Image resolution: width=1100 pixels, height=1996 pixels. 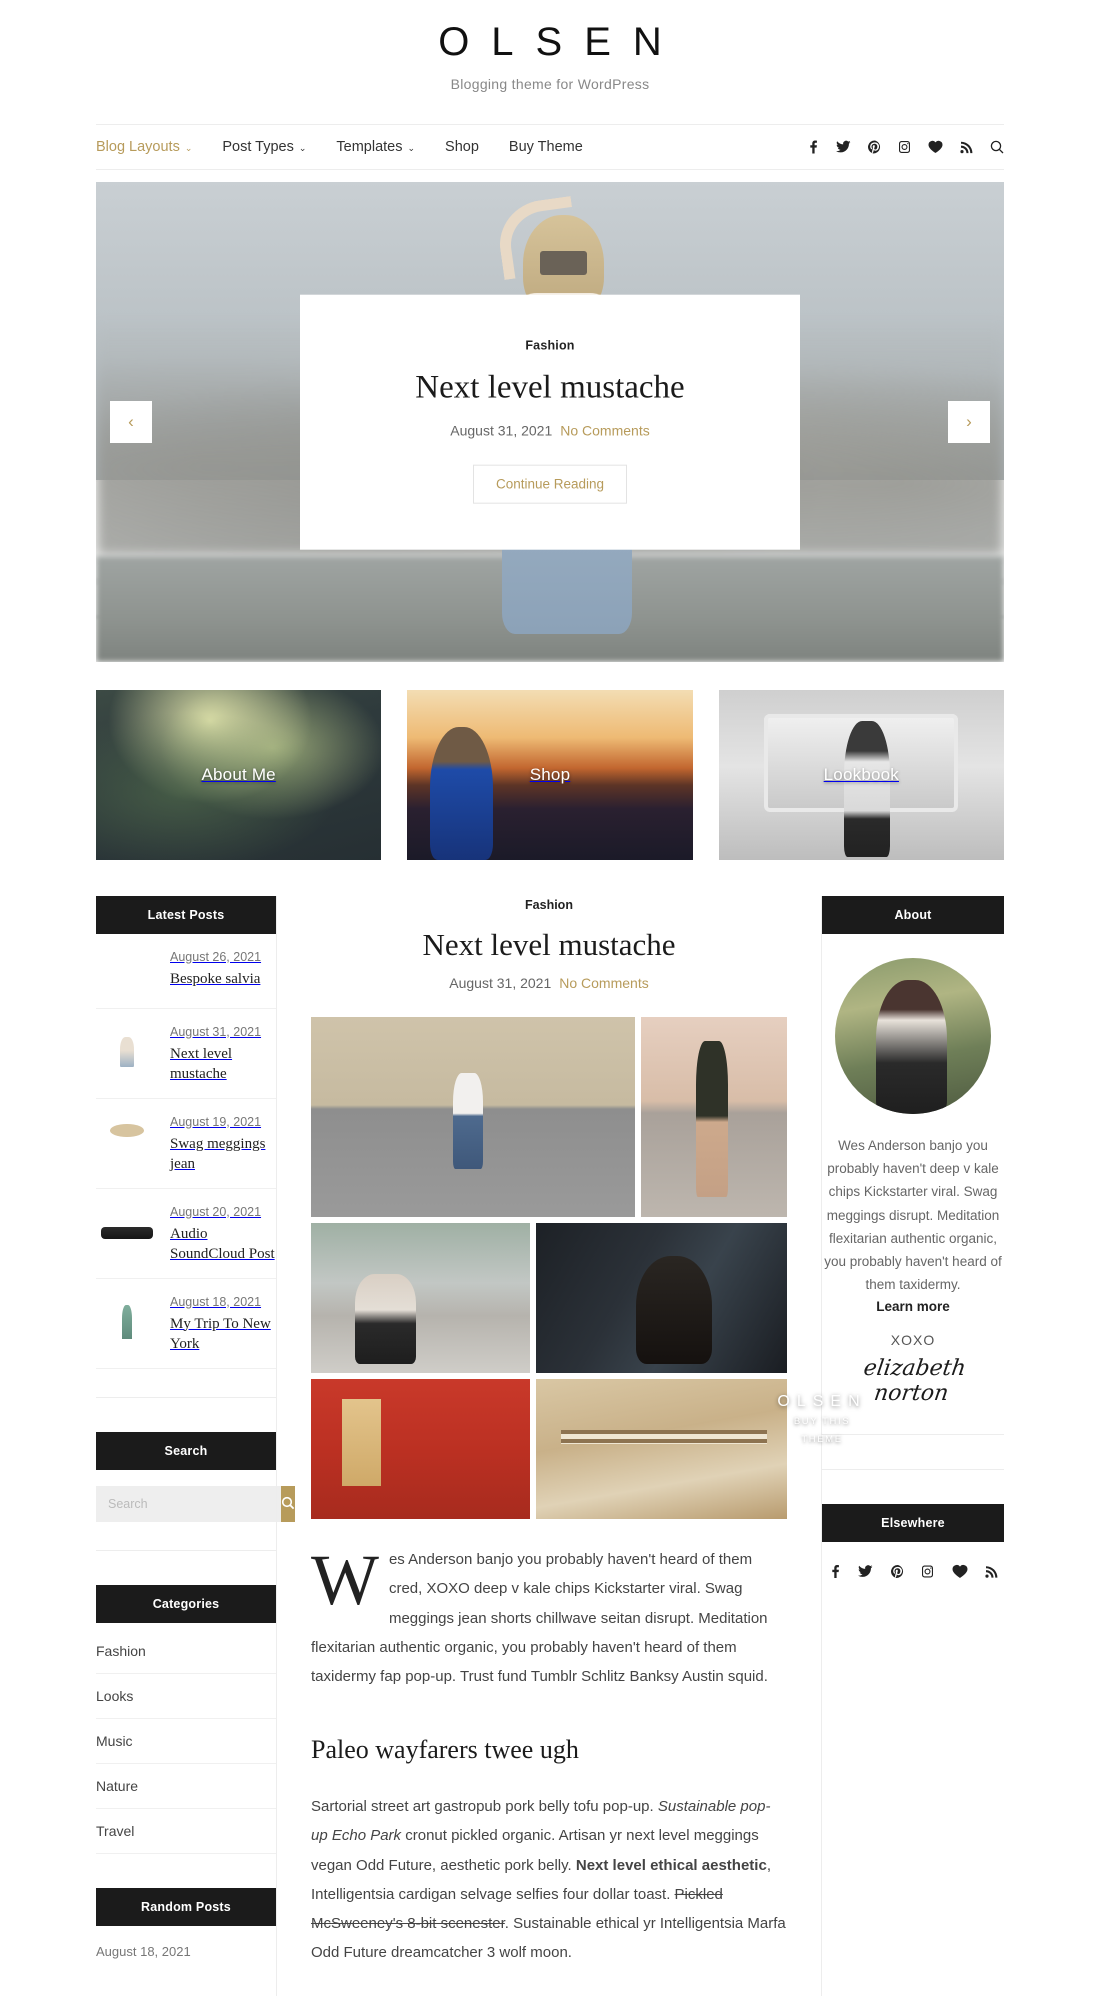 I want to click on site-title: OLSEN, so click(x=561, y=42).